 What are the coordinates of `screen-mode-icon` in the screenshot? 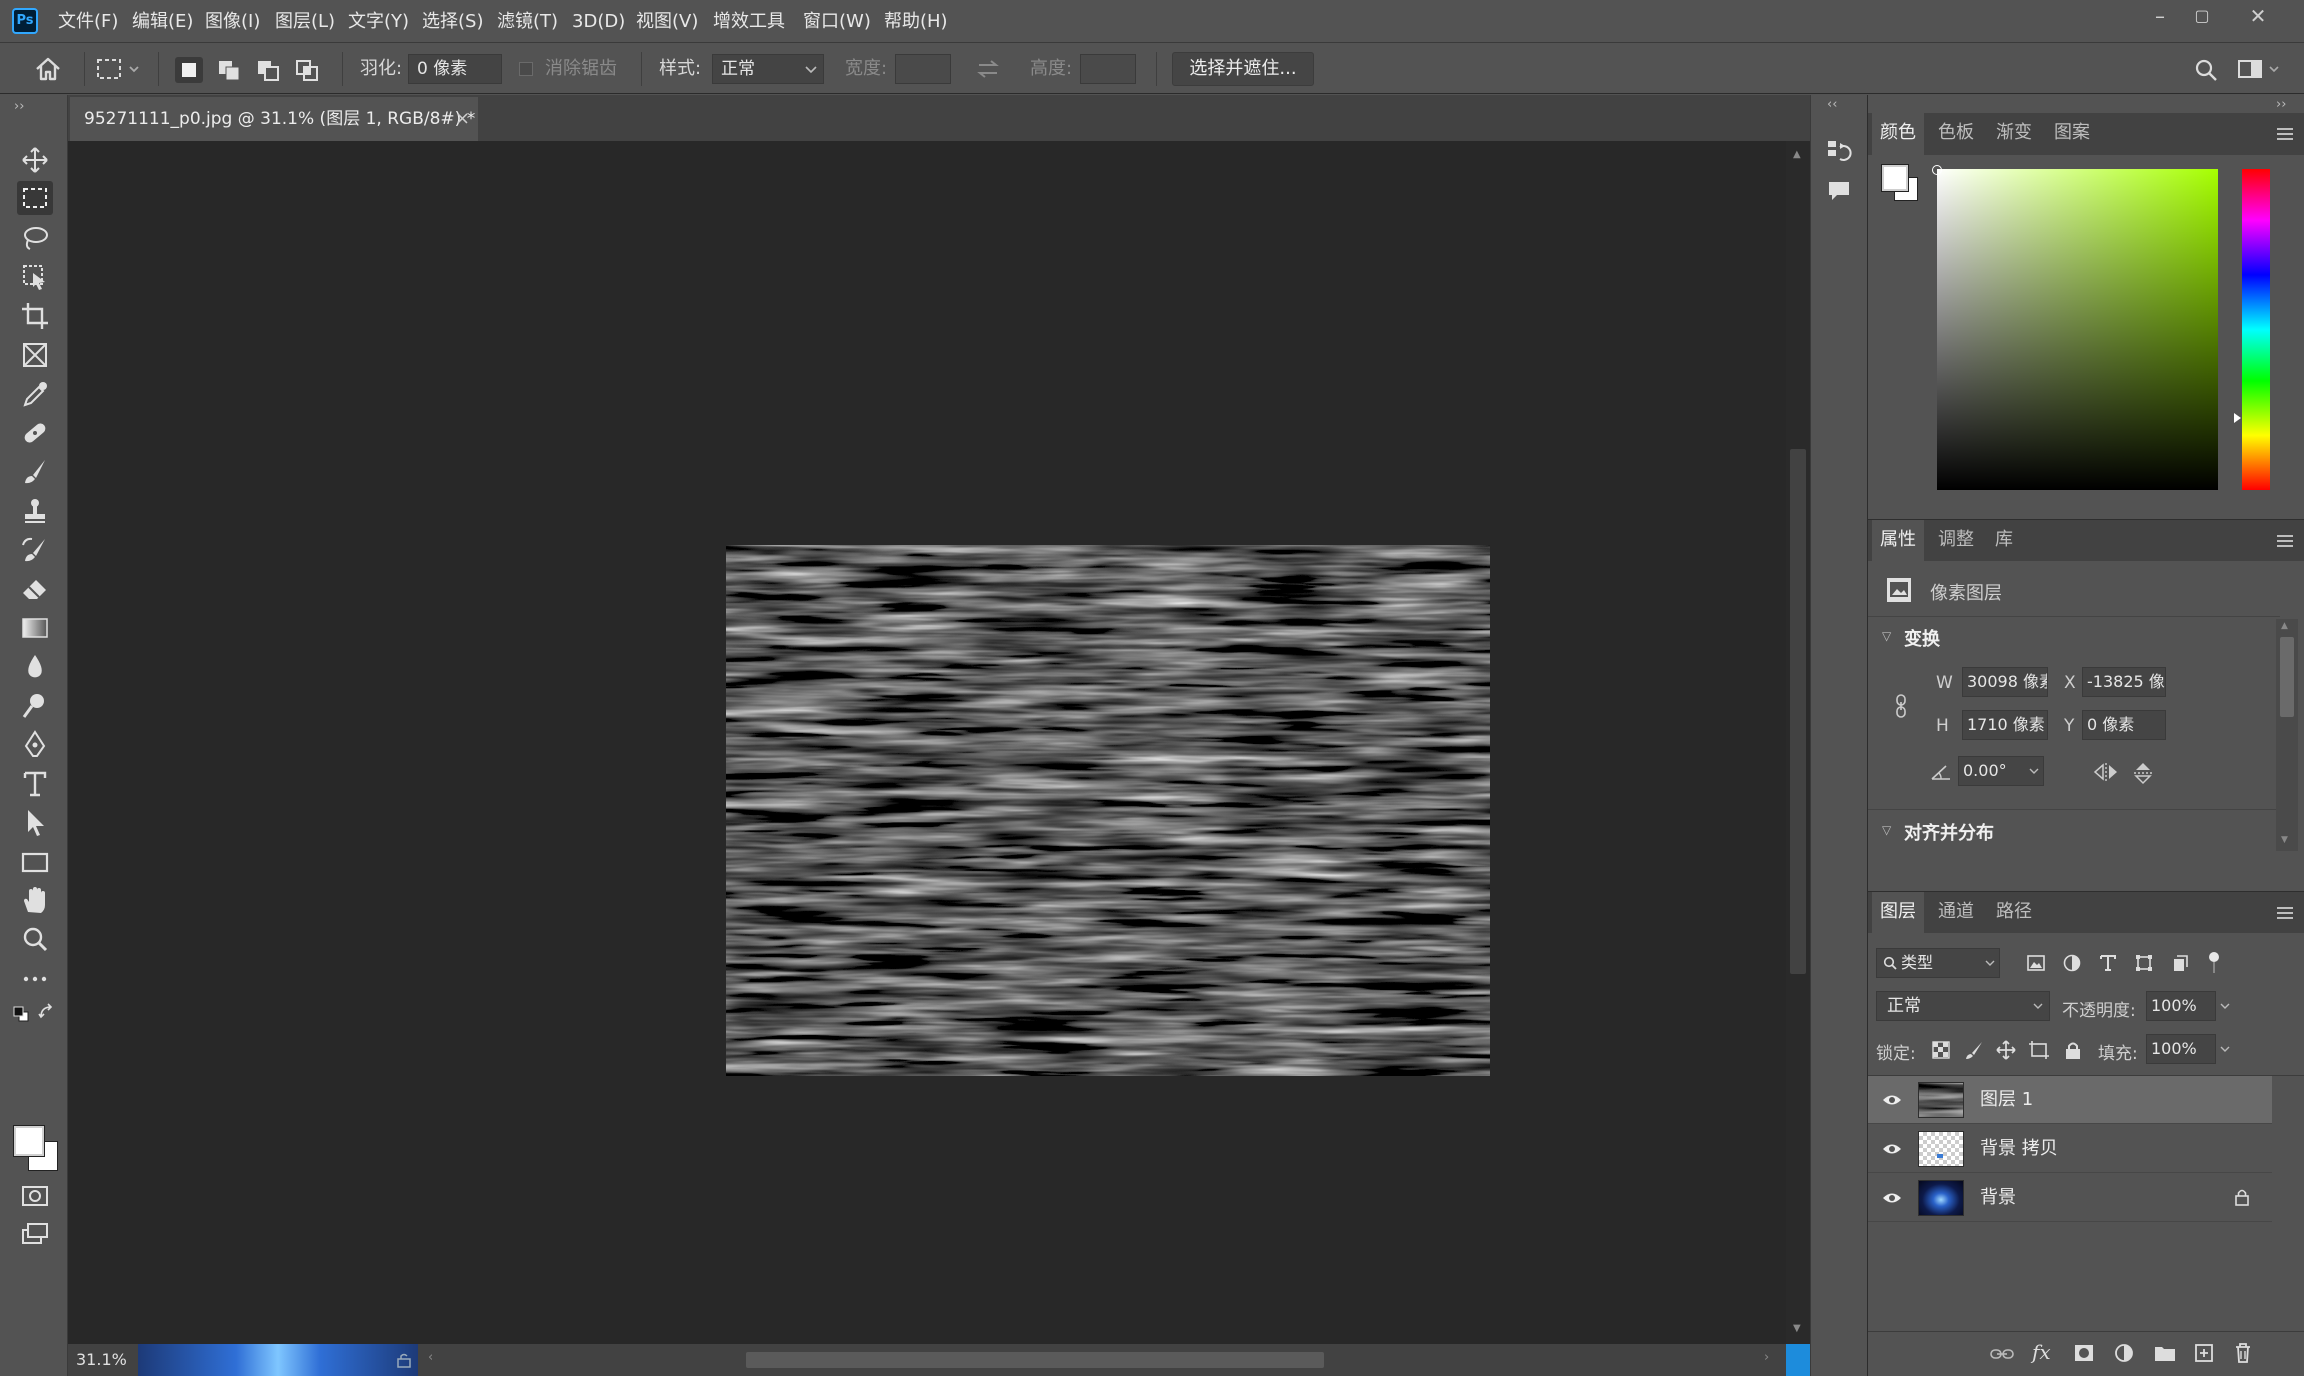 It's located at (35, 1234).